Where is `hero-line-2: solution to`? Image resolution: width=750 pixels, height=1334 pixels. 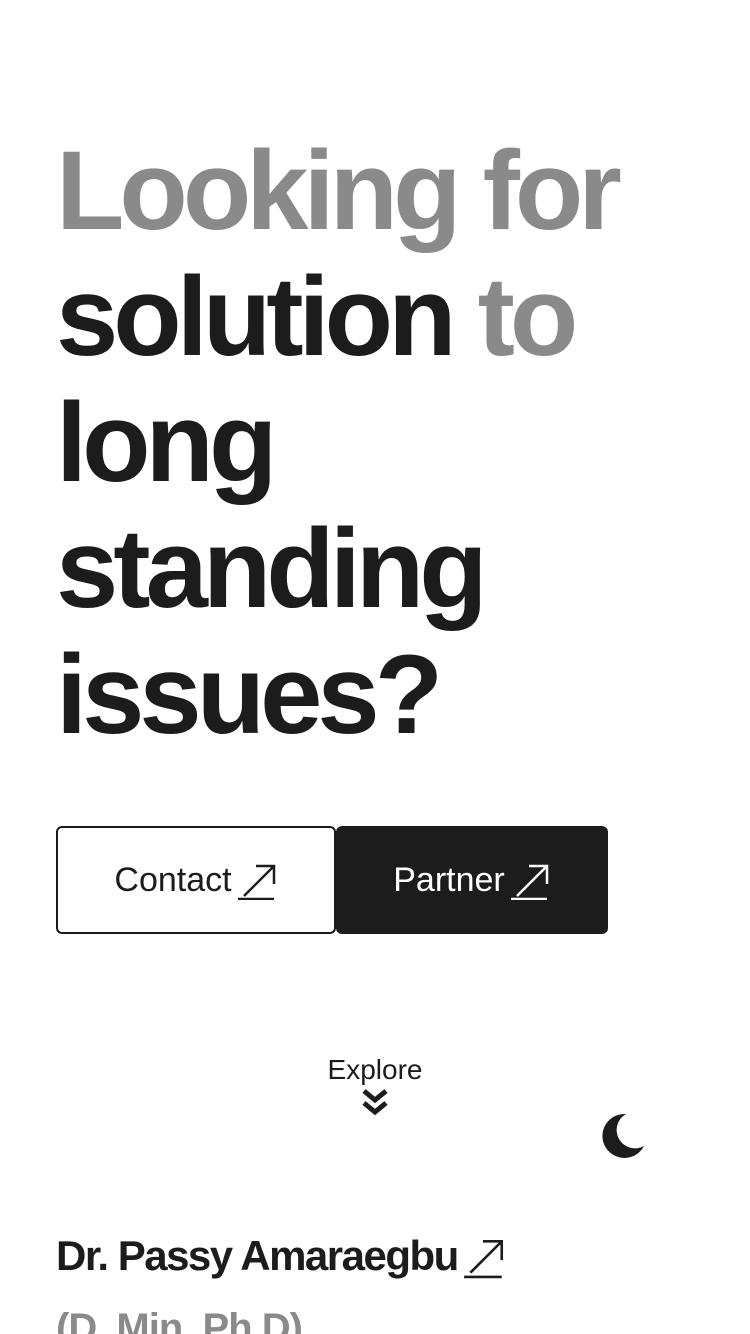 hero-line-2: solution to is located at coordinates (386, 317).